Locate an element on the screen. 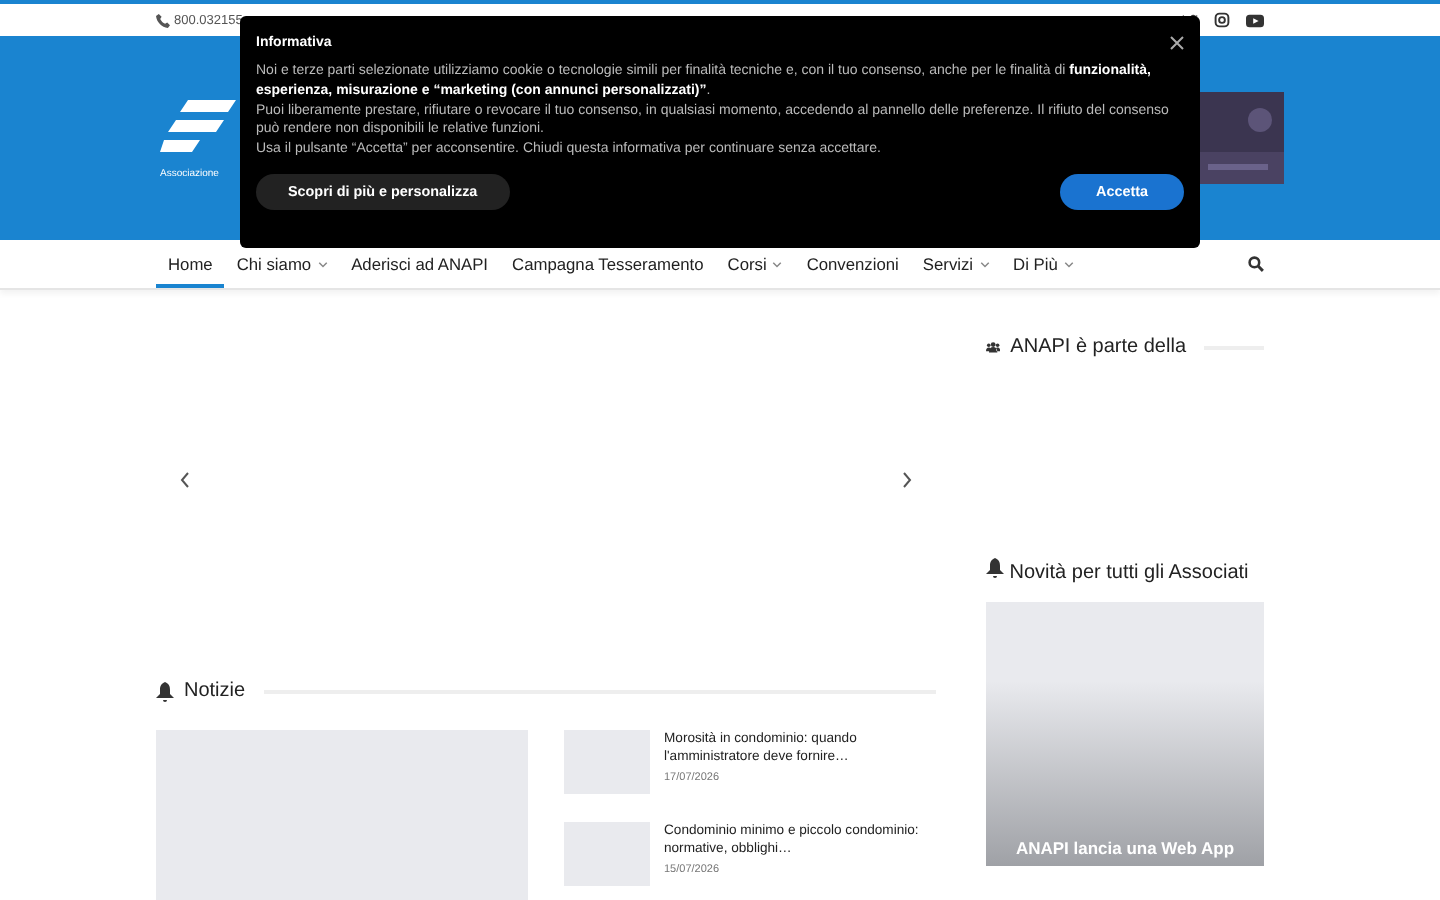 This screenshot has height=900, width=1440. nav-item: Corsi is located at coordinates (755, 264).